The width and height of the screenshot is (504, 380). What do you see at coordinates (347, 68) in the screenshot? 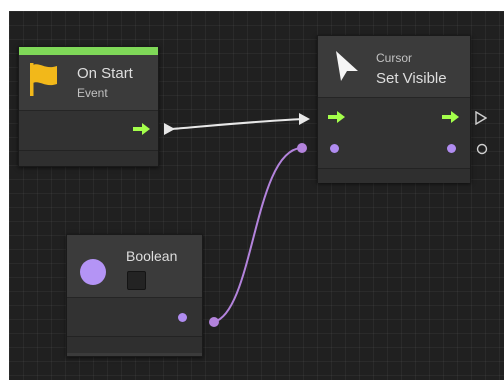
I see `cursor-arrow-icon` at bounding box center [347, 68].